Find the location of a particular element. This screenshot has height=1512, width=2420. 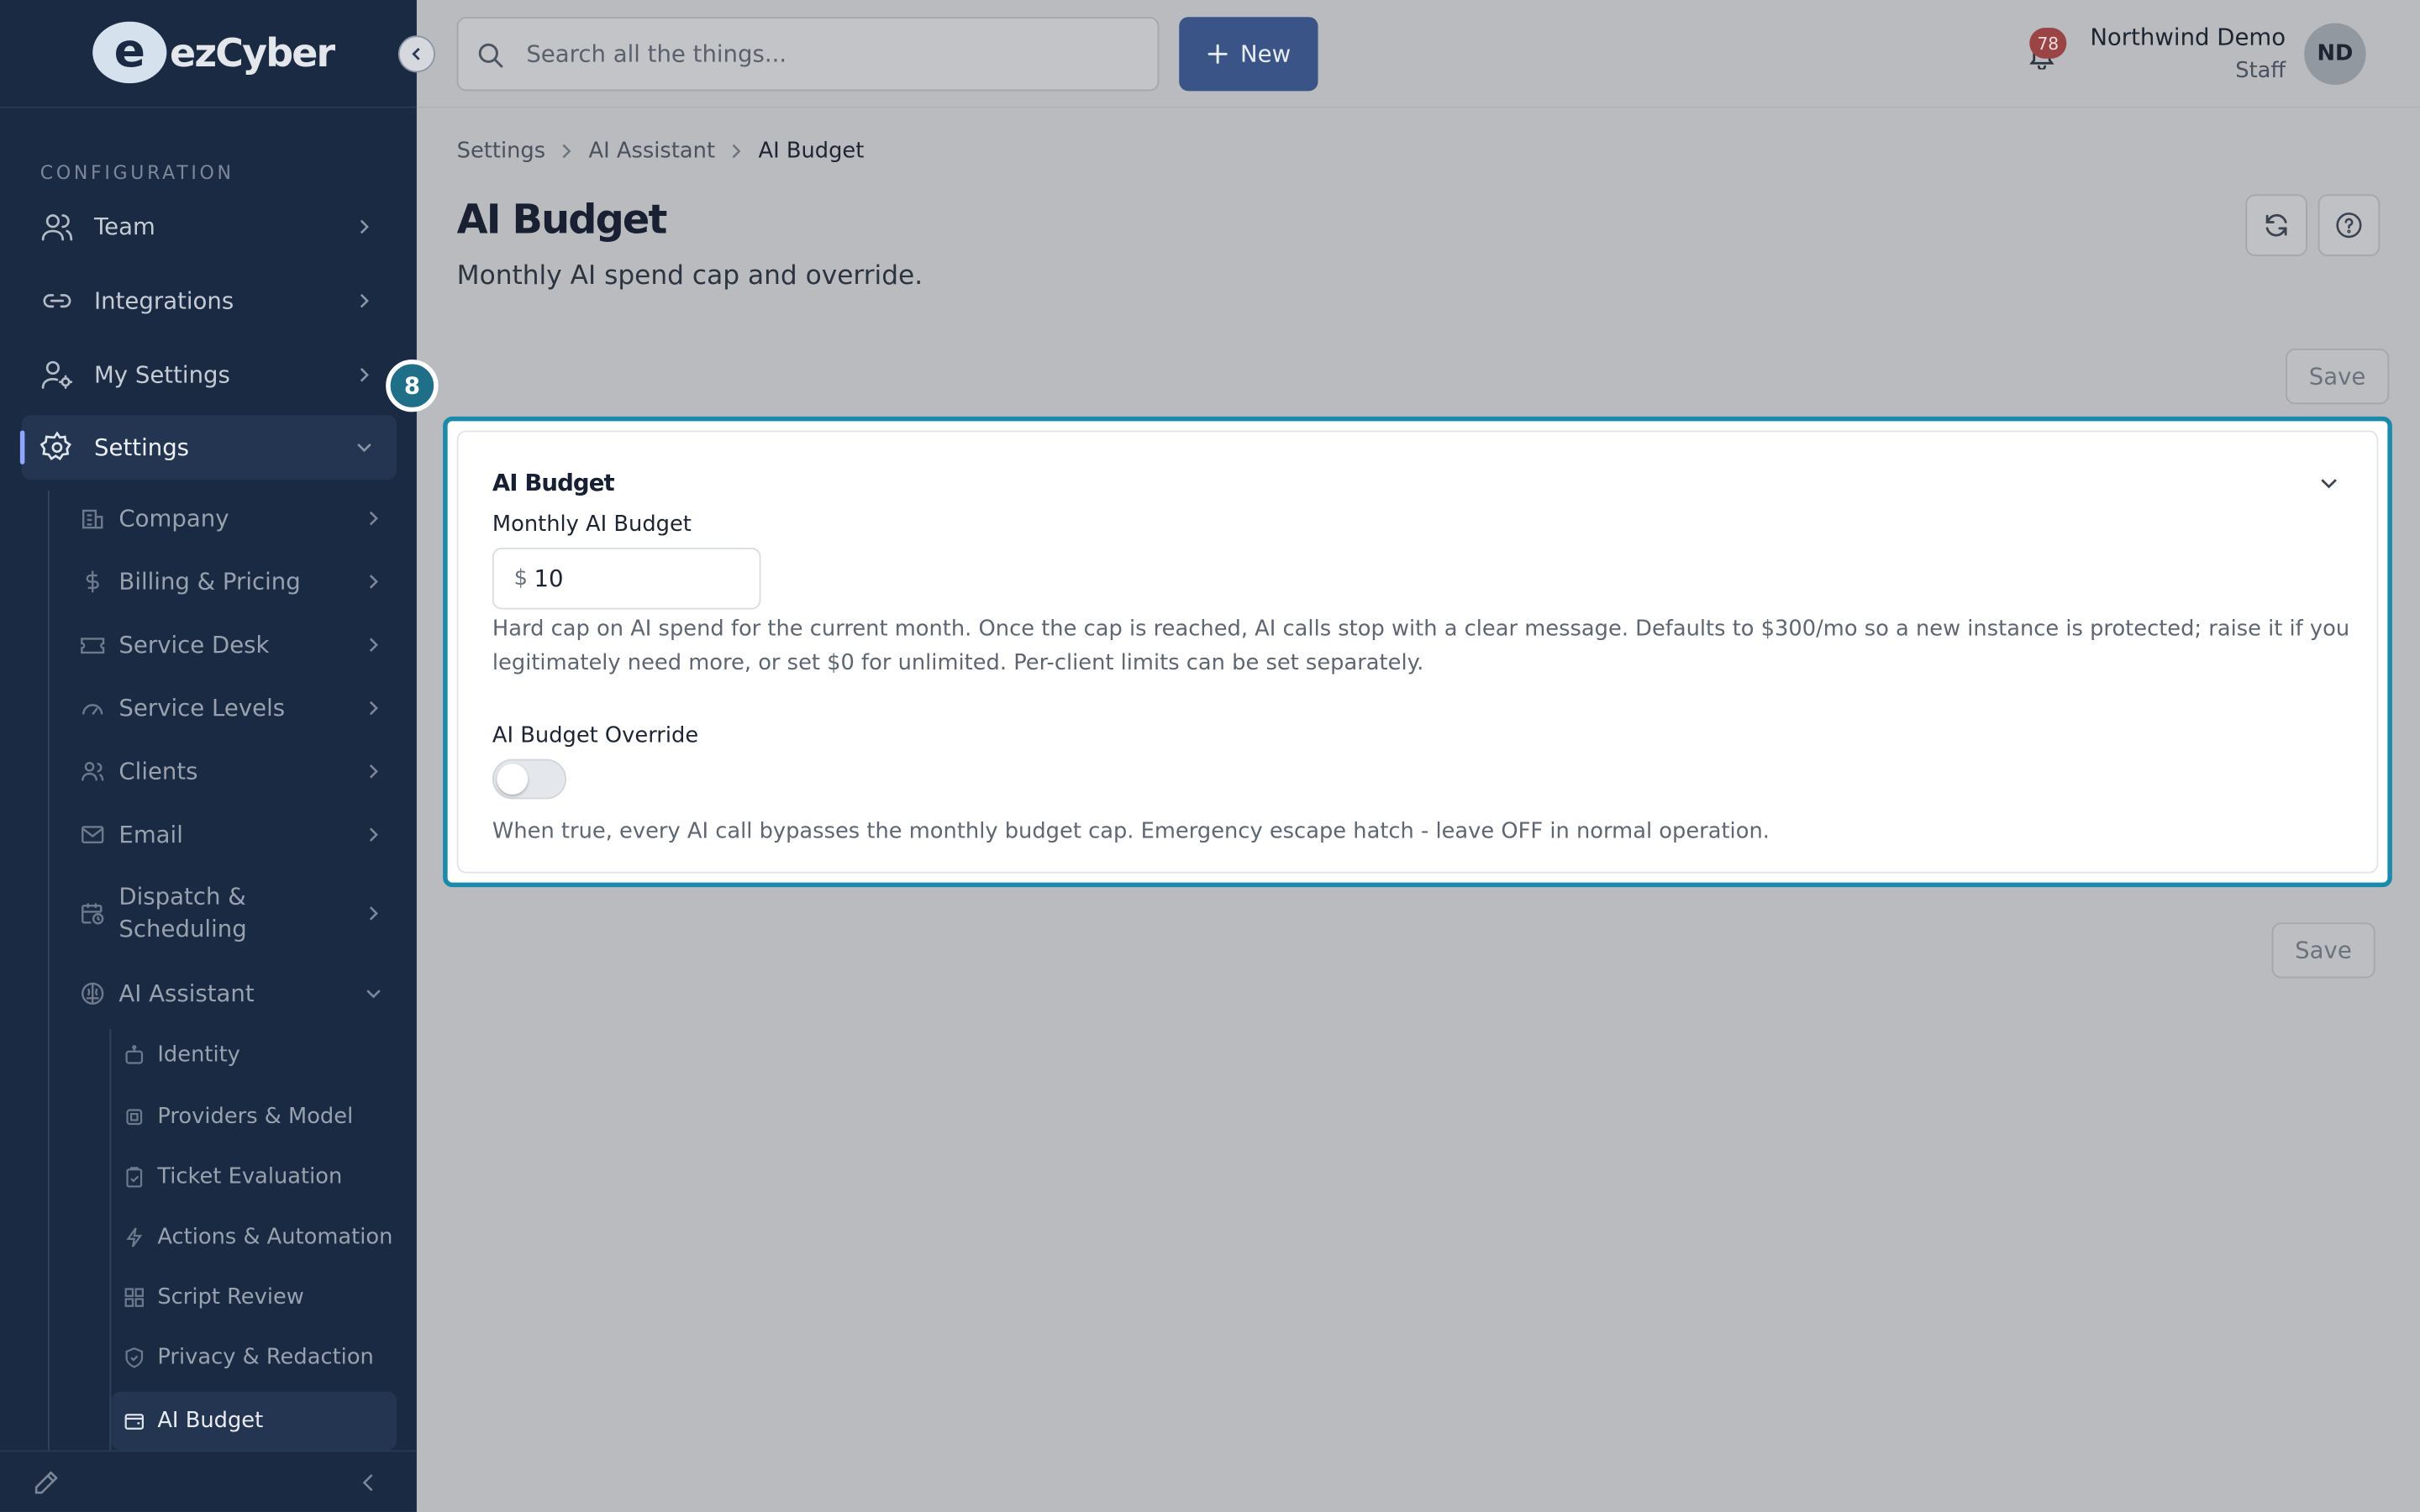

sidebar-item-privacy-redaction: Privacy & Redaction is located at coordinates (254, 1357).